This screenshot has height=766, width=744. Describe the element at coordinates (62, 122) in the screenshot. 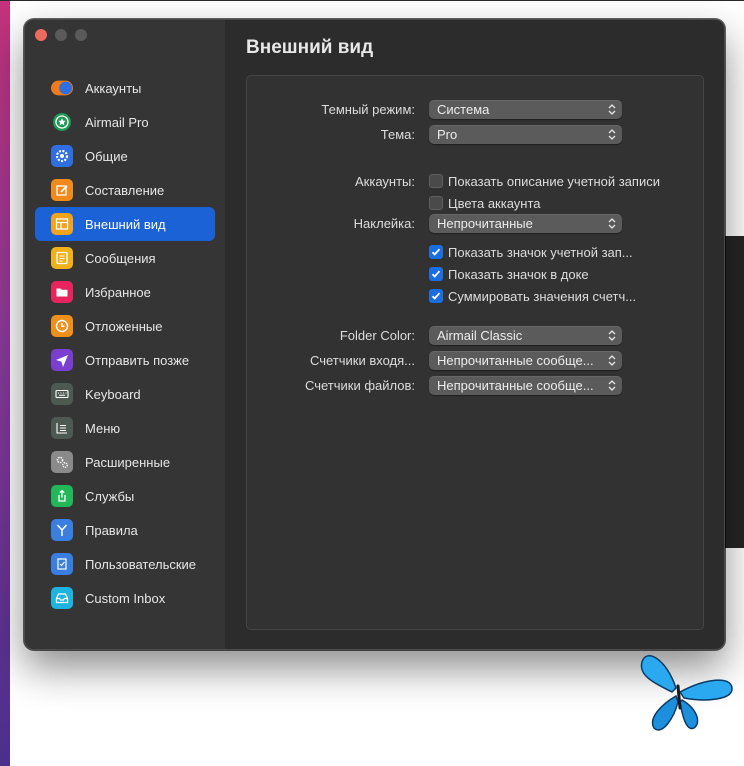

I see `airmail-pro-star-icon` at that location.